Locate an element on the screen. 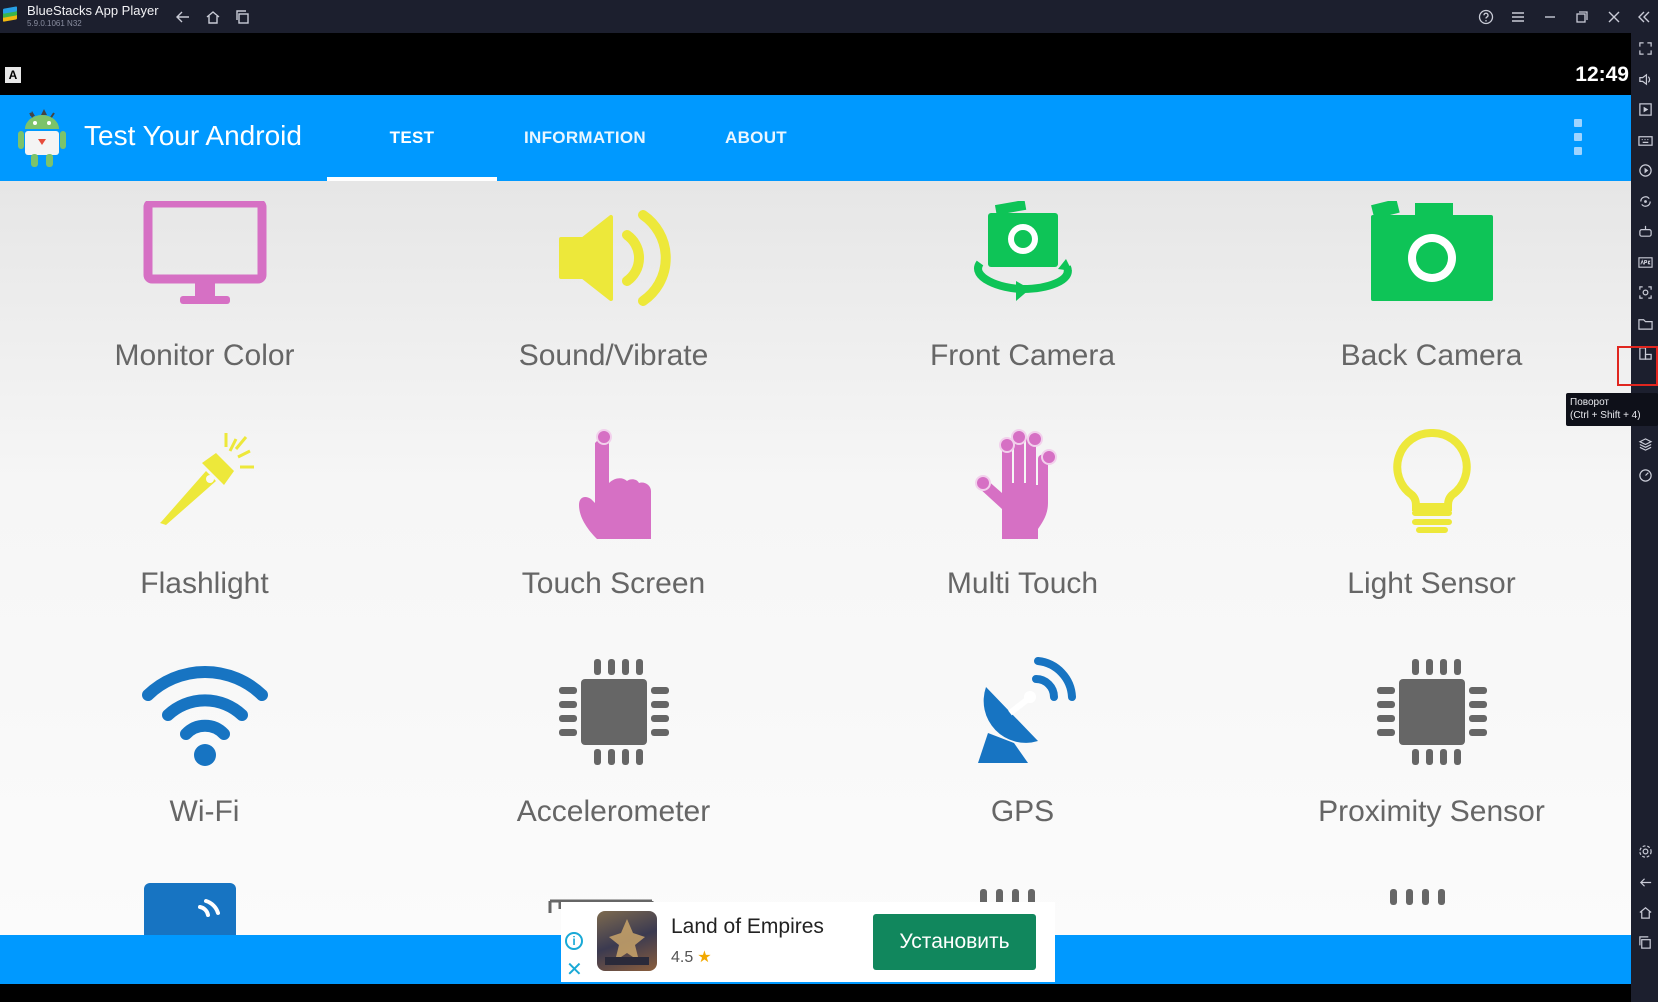 Image resolution: width=1658 pixels, height=1002 pixels. menu-icon is located at coordinates (1518, 17).